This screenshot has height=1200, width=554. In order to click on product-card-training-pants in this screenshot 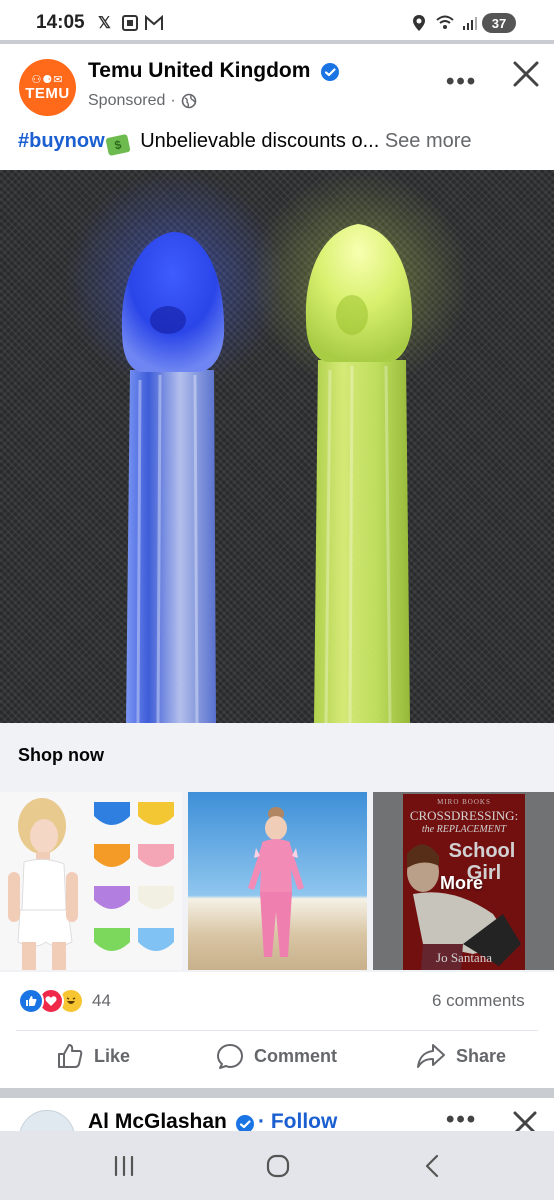, I will do `click(91, 881)`.